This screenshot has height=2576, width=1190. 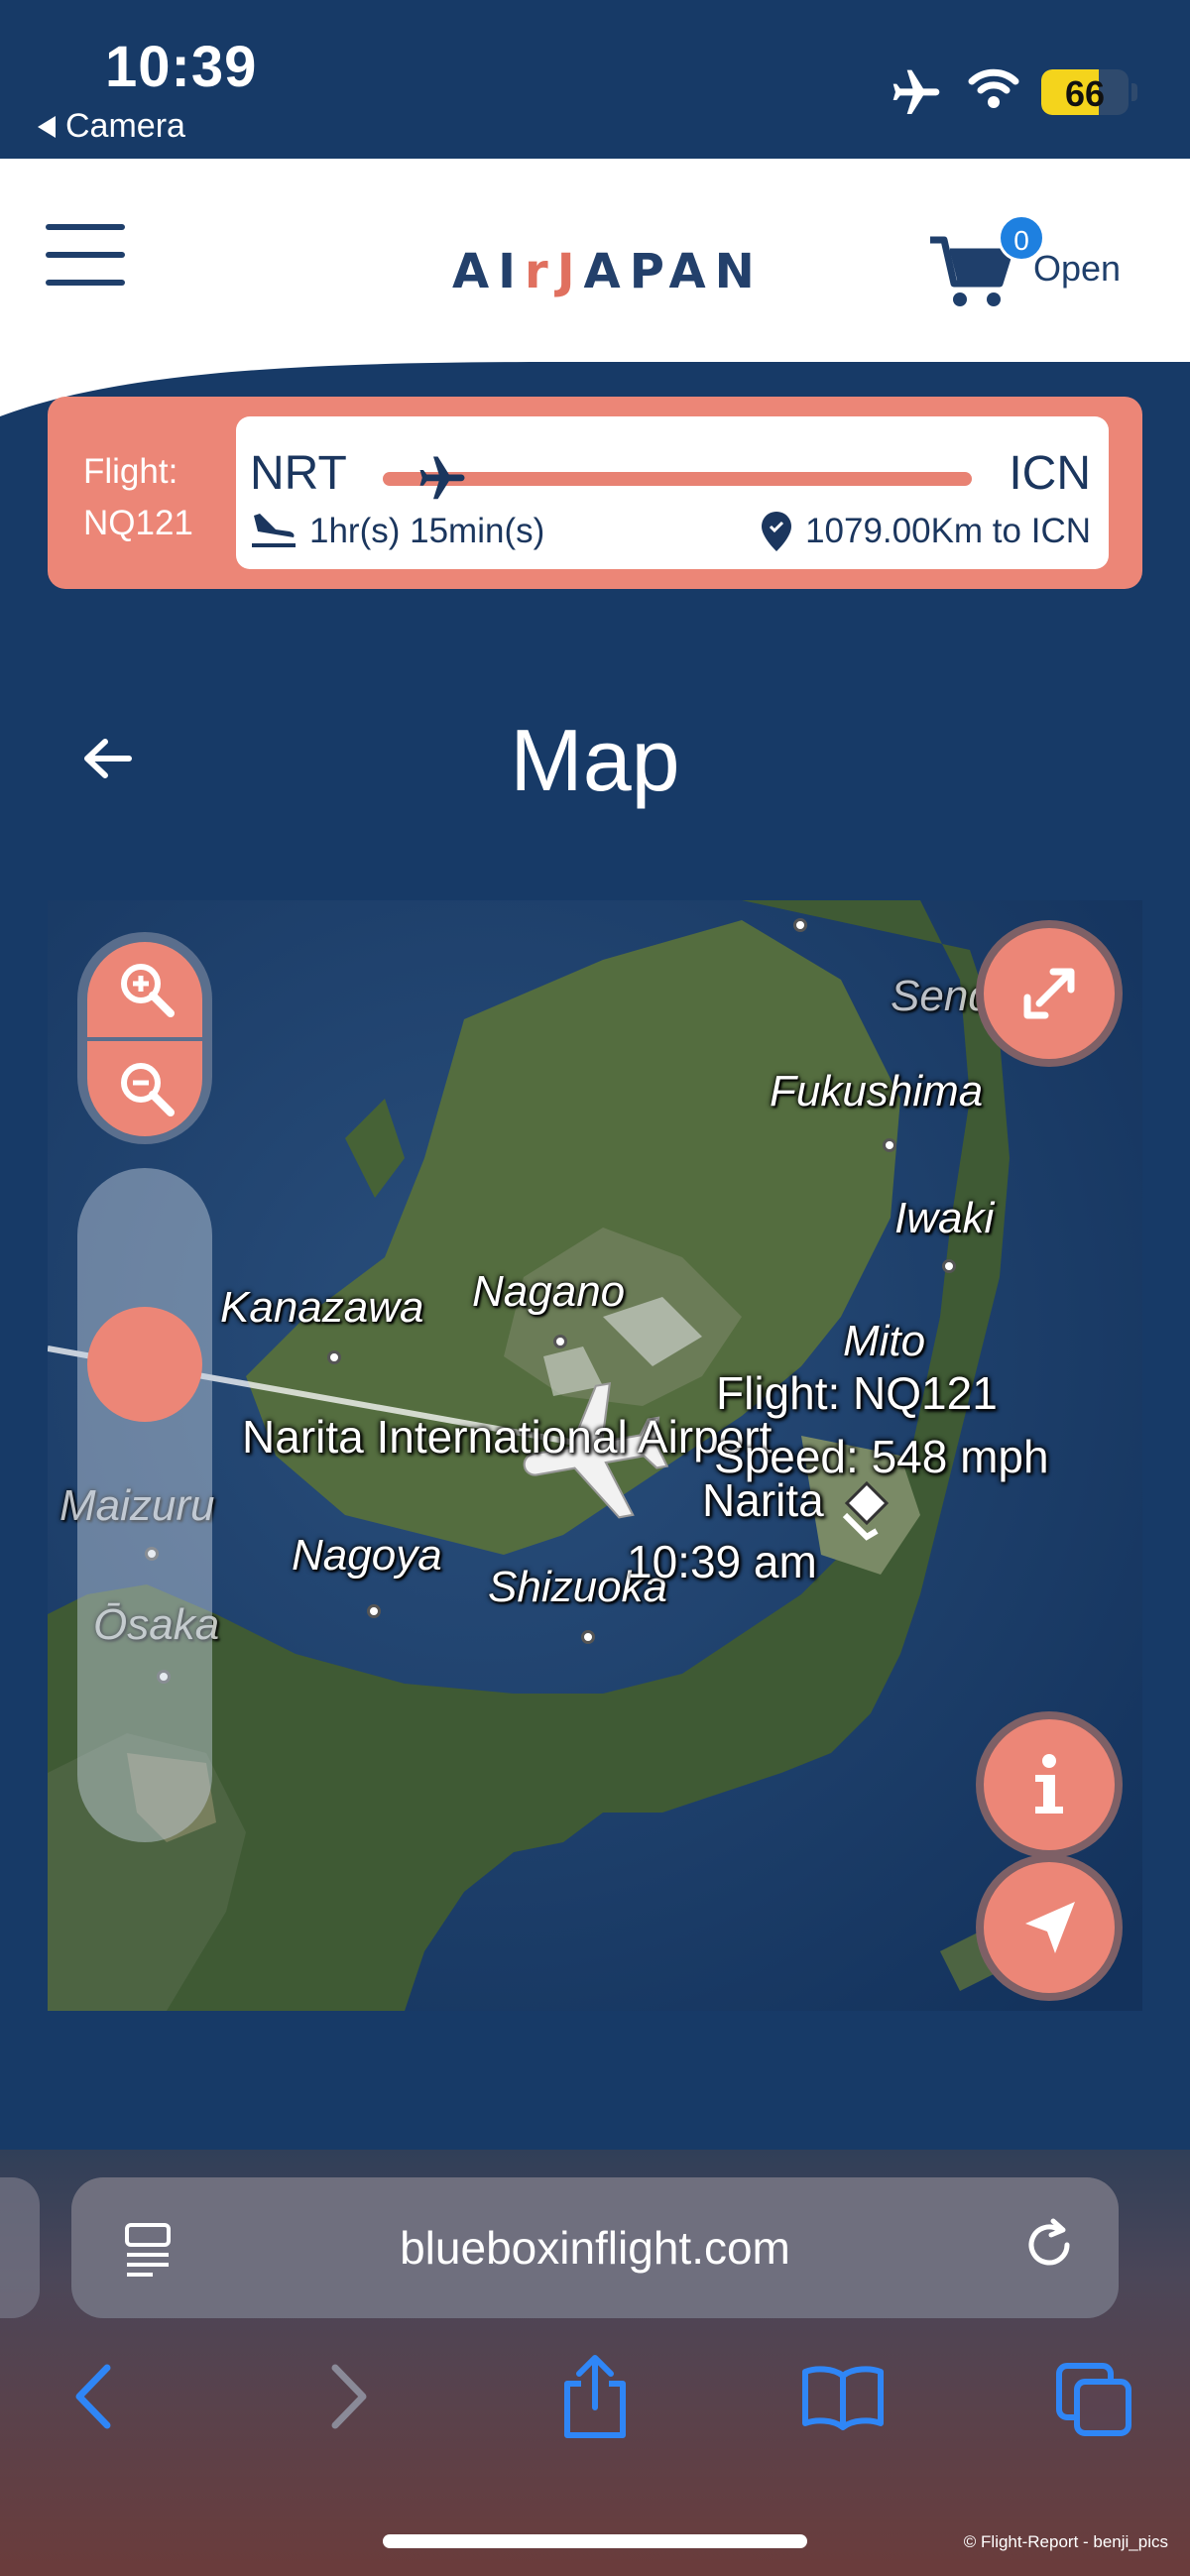 I want to click on back-to-app: Camera, so click(x=111, y=126).